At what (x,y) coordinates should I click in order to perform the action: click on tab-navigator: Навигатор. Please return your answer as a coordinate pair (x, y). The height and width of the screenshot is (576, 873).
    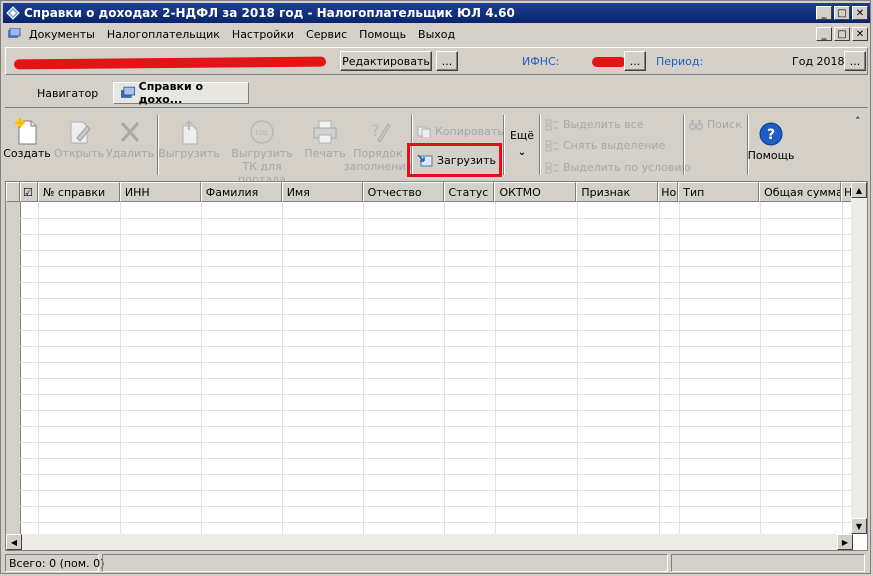
    Looking at the image, I should click on (61, 93).